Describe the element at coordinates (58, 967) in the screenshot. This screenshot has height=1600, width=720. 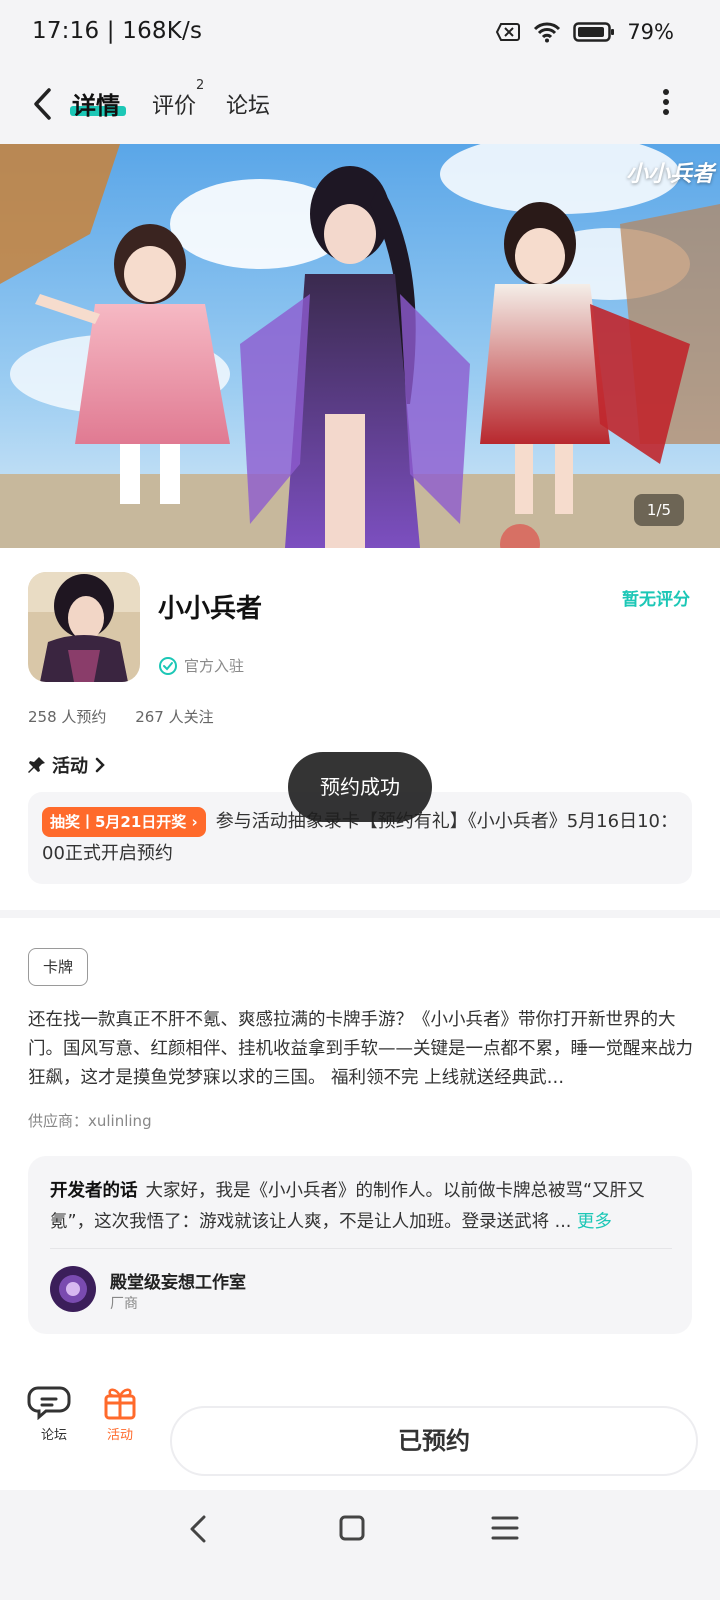
I see `category-tag: 卡牌` at that location.